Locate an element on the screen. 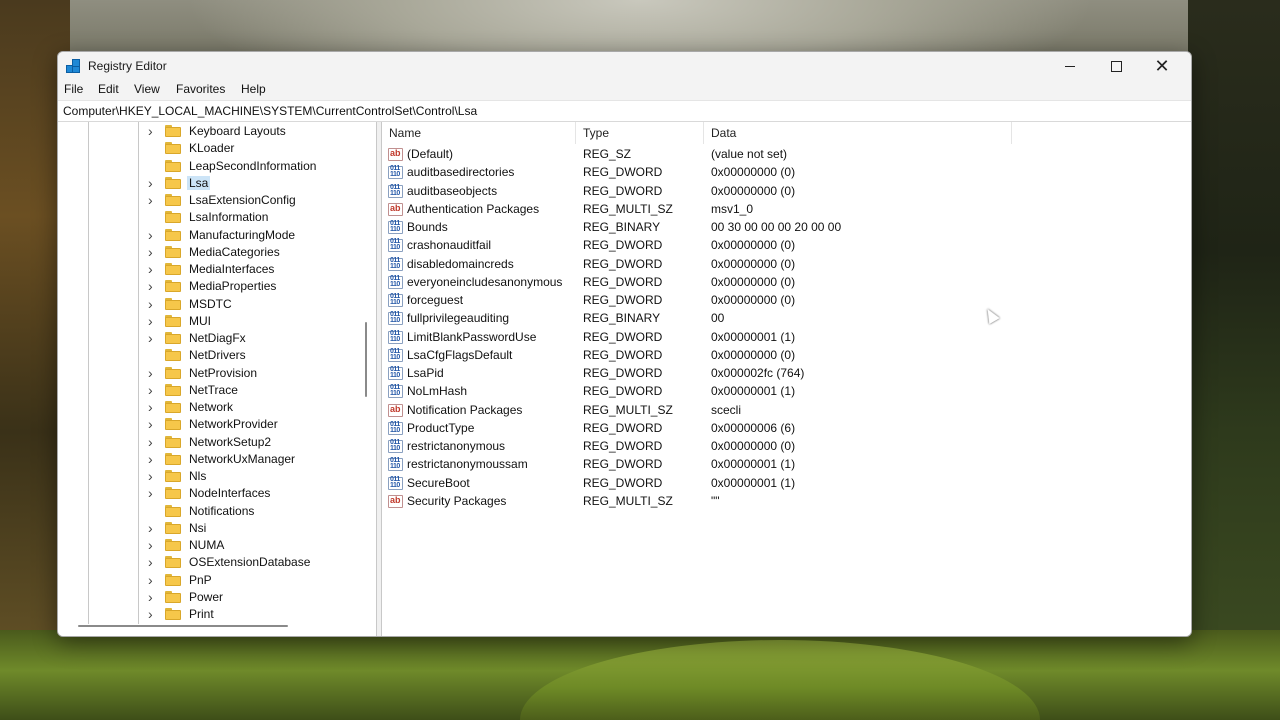 This screenshot has height=720, width=1280. tree-item-label: NetTrace is located at coordinates (213, 389).